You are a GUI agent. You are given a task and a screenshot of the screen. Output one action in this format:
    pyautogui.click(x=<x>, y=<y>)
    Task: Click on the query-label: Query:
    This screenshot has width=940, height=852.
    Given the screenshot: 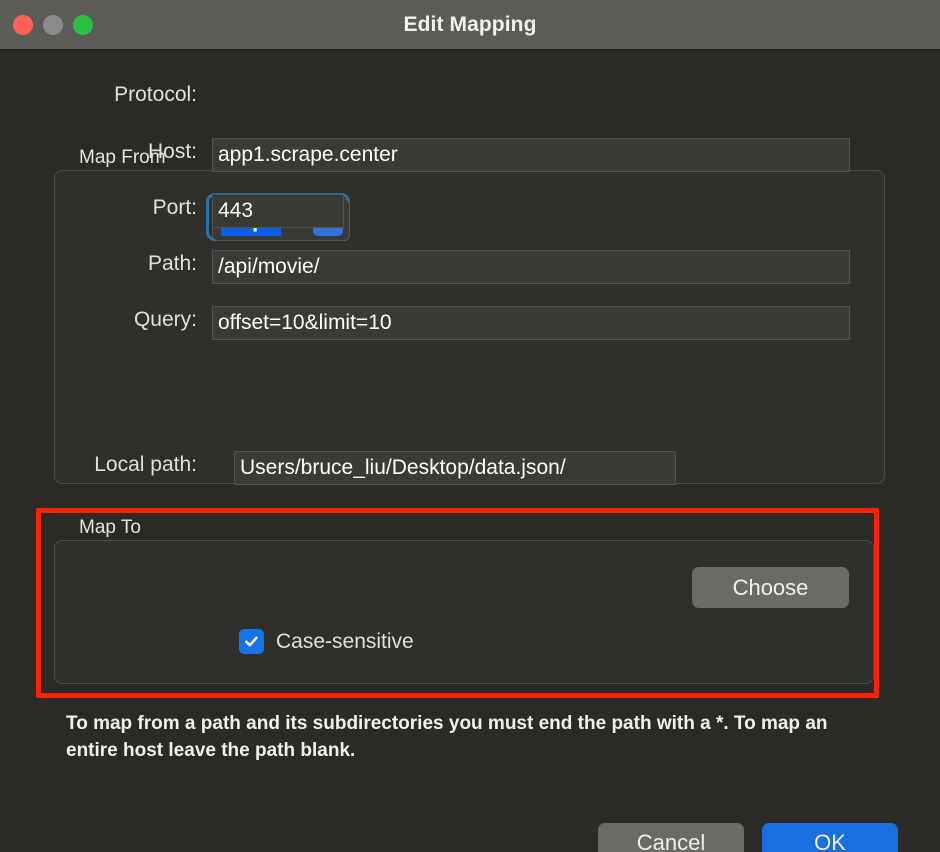 What is the action you would take?
    pyautogui.click(x=165, y=319)
    